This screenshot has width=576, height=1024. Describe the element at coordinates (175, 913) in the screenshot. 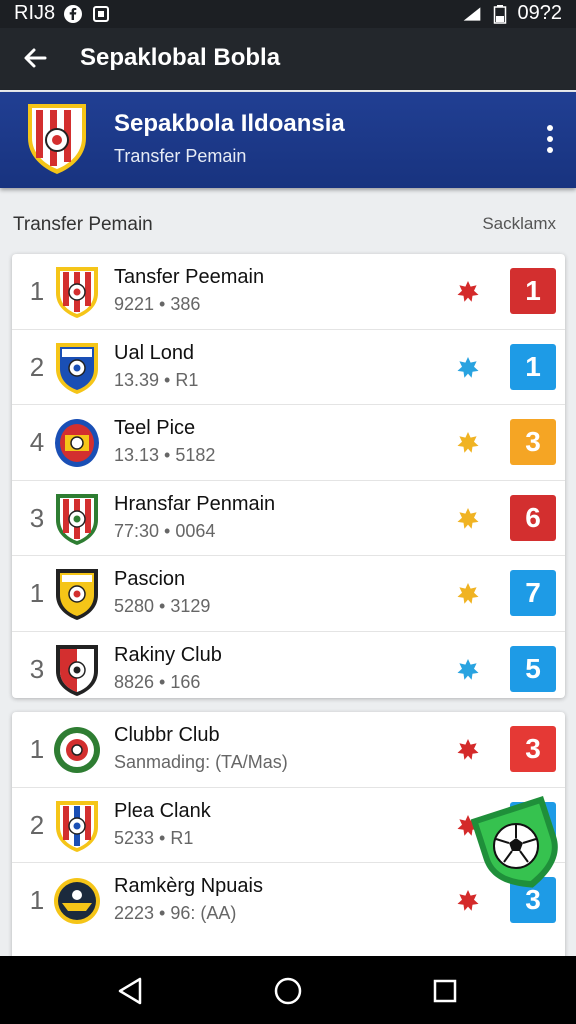

I see `club-stats: 2223 • 96: (AA)` at that location.